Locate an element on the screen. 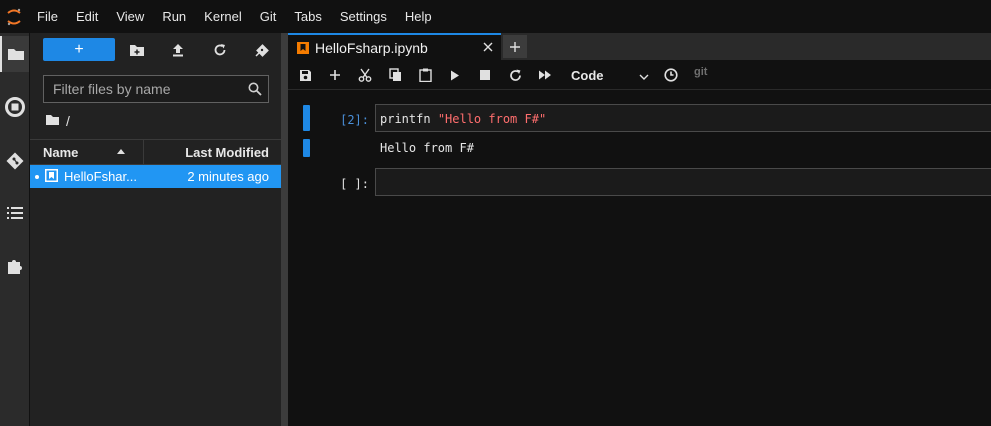  cell-type-select: Code is located at coordinates (610, 75).